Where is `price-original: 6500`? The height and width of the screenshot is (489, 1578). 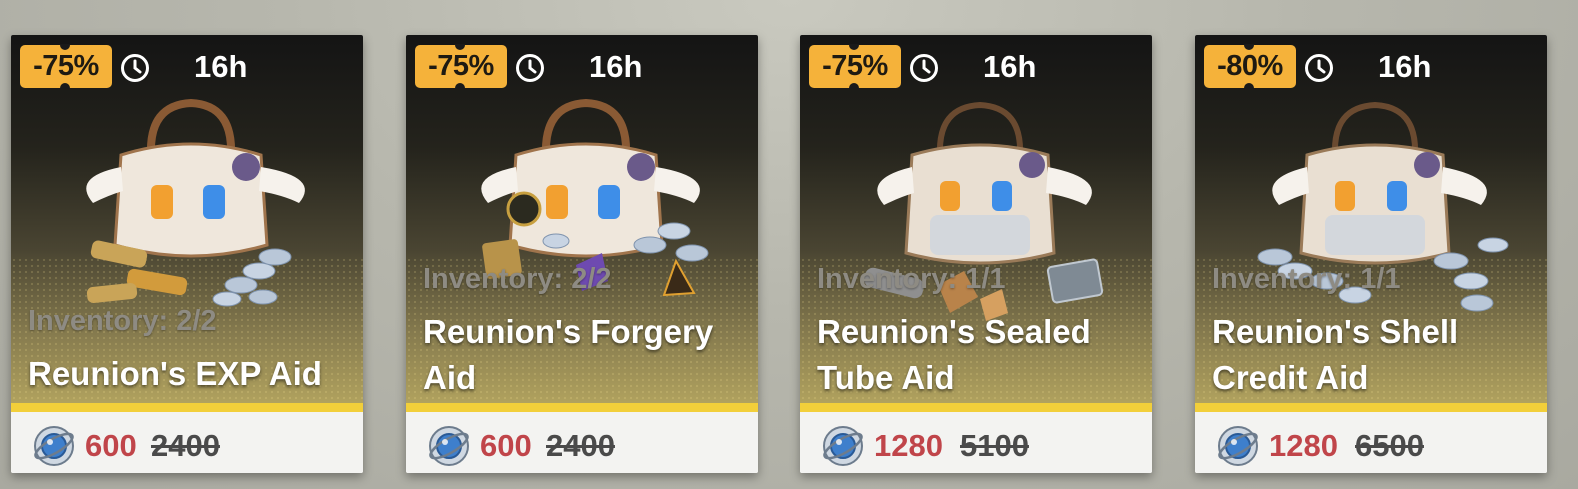 price-original: 6500 is located at coordinates (1389, 445).